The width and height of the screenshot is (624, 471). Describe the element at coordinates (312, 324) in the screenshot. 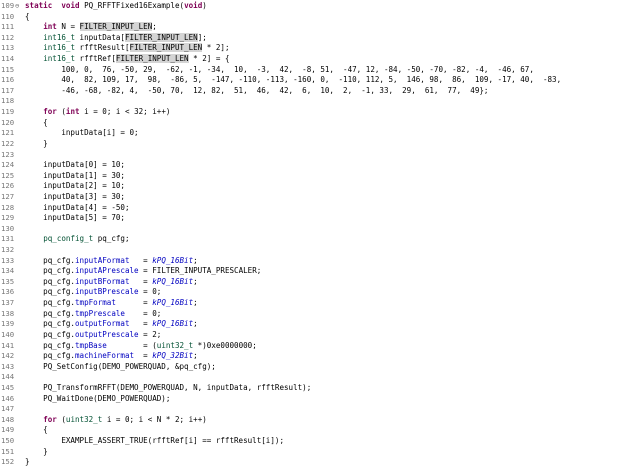

I see `code-line: 139 pq_cfg.outputFormat = kPQ_16Bit;` at that location.